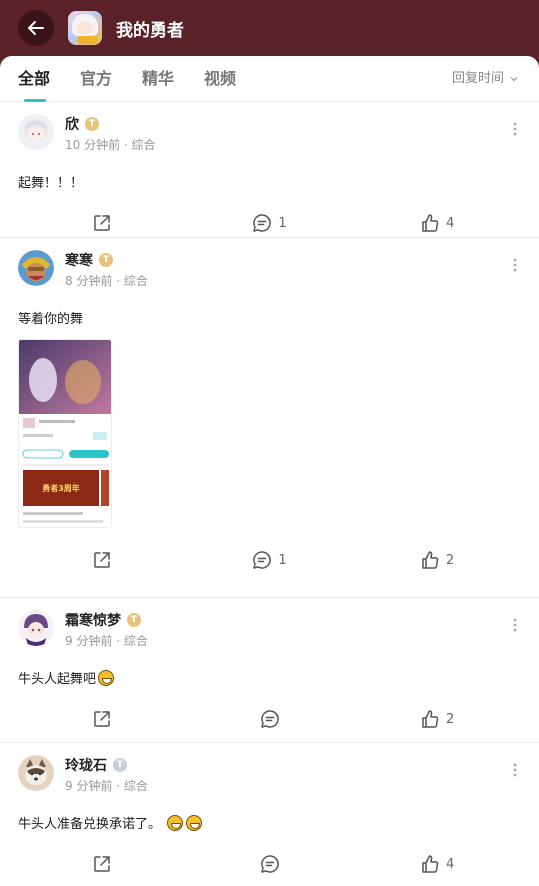 Image resolution: width=539 pixels, height=886 pixels. What do you see at coordinates (269, 79) in the screenshot?
I see `tab-bar: 全部 官方 精华 视频 回复时间` at bounding box center [269, 79].